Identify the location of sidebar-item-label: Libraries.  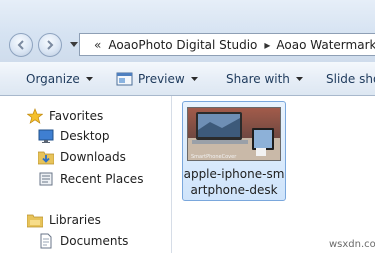
(75, 220).